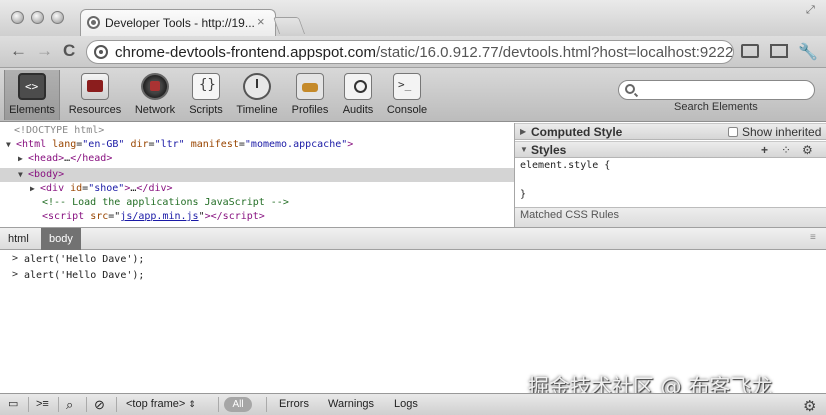  Describe the element at coordinates (570, 215) in the screenshot. I see `matched-css-rules-title: Matched CSS Rules` at that location.